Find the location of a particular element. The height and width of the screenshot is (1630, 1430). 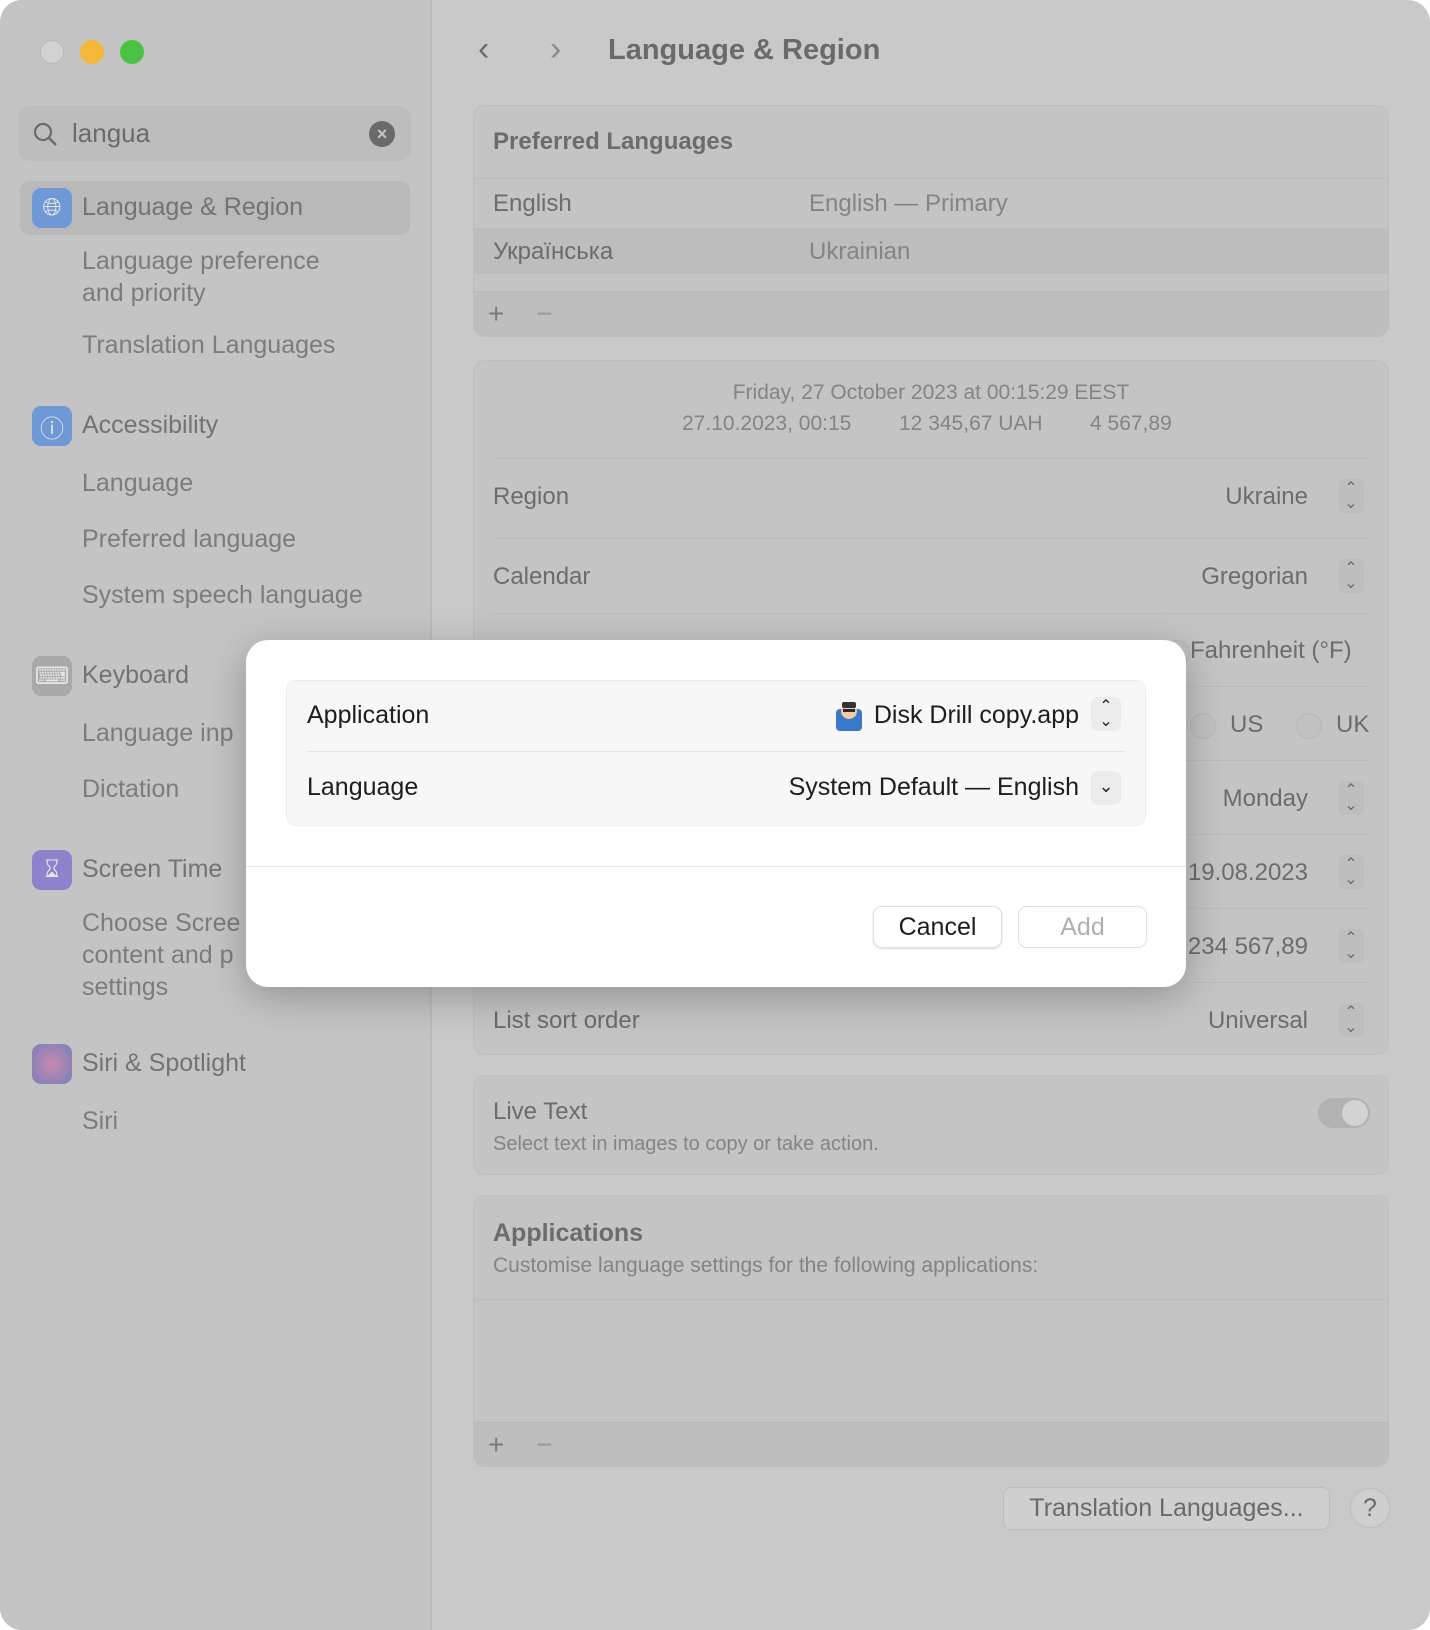

language-name: English is located at coordinates (532, 203).